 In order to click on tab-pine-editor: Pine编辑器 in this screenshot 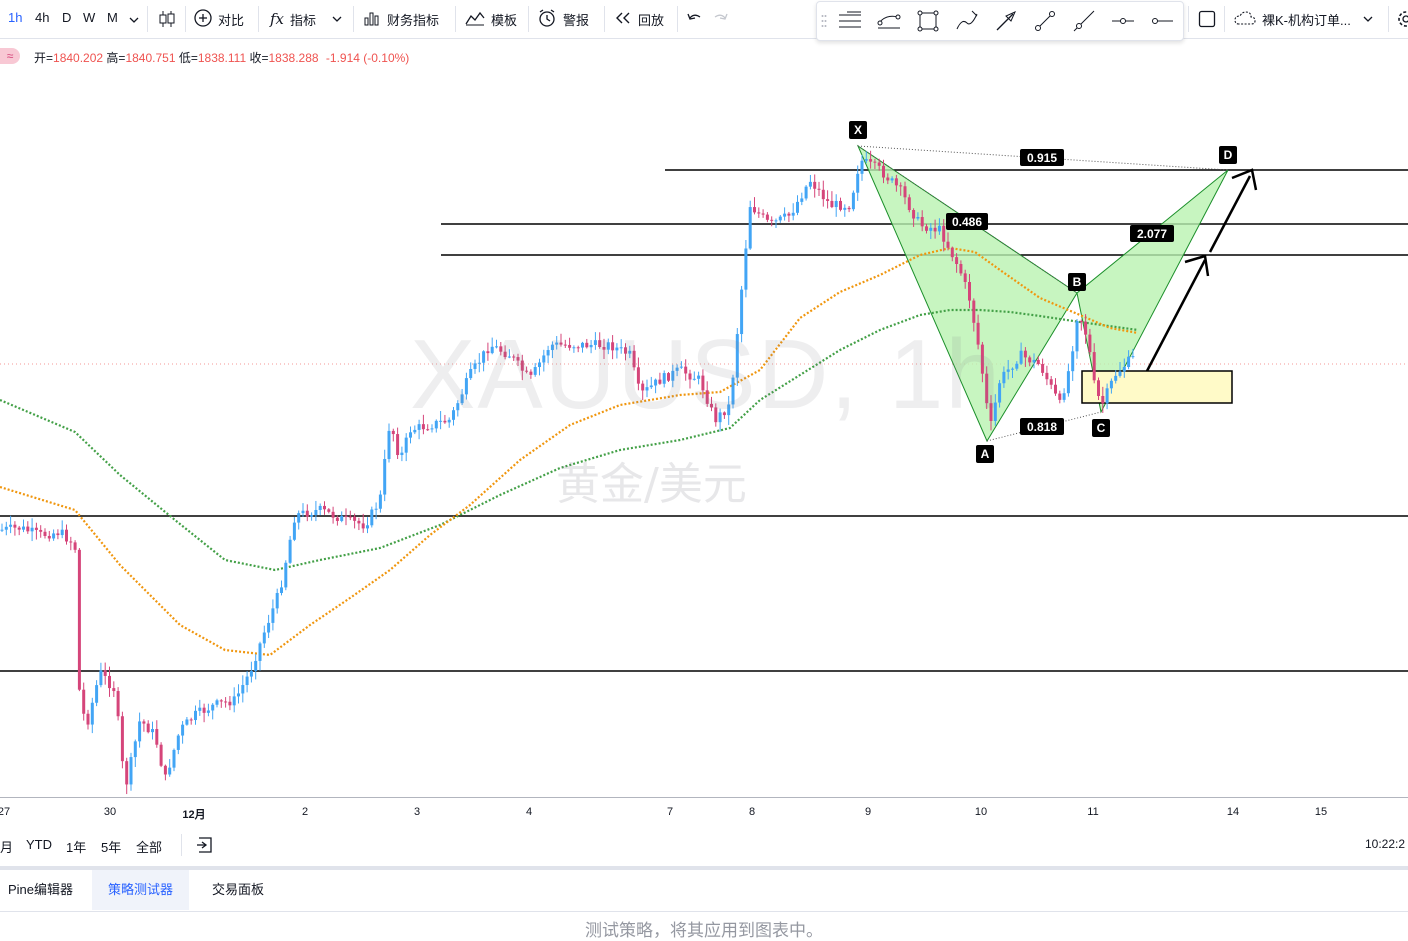, I will do `click(40, 890)`.